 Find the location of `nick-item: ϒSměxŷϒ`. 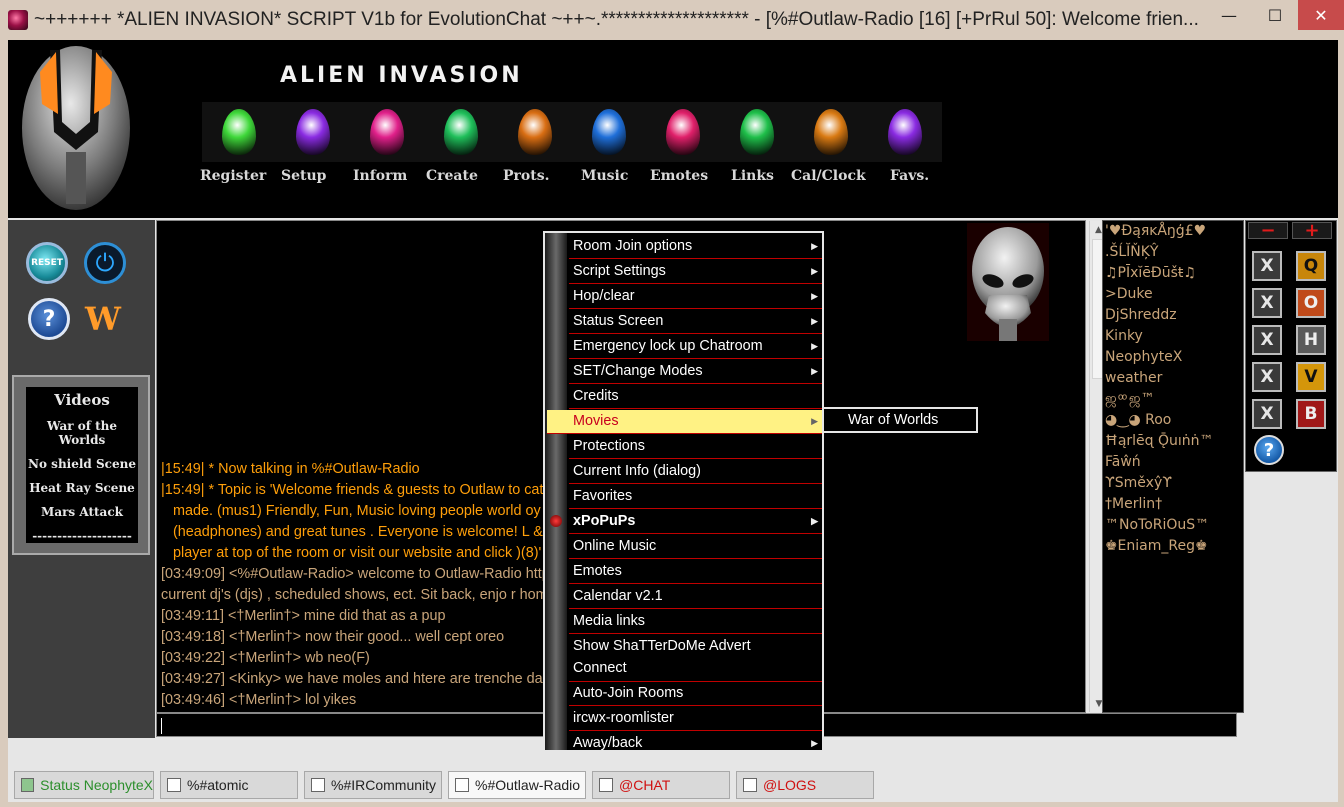

nick-item: ϒSměxŷϒ is located at coordinates (1173, 483).